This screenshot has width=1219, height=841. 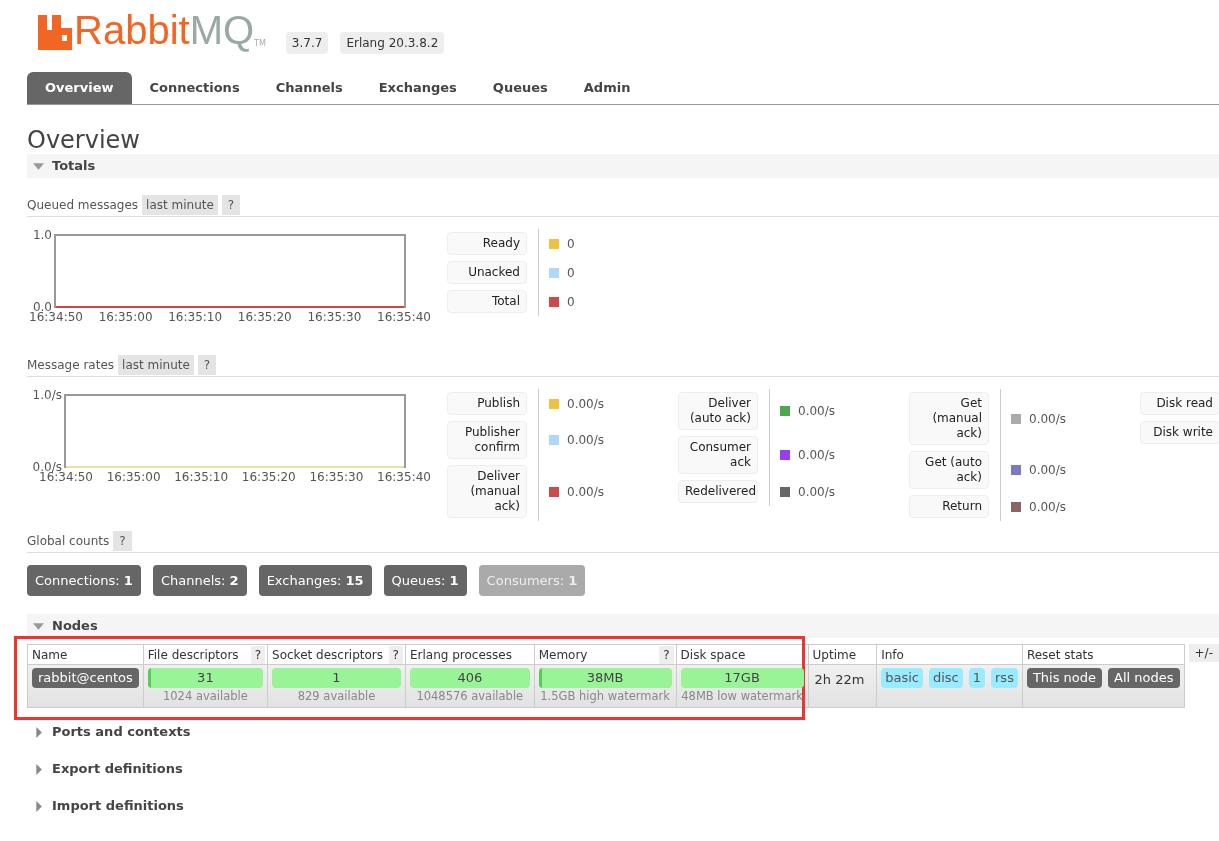 What do you see at coordinates (75, 626) in the screenshot?
I see `section-title: Nodes` at bounding box center [75, 626].